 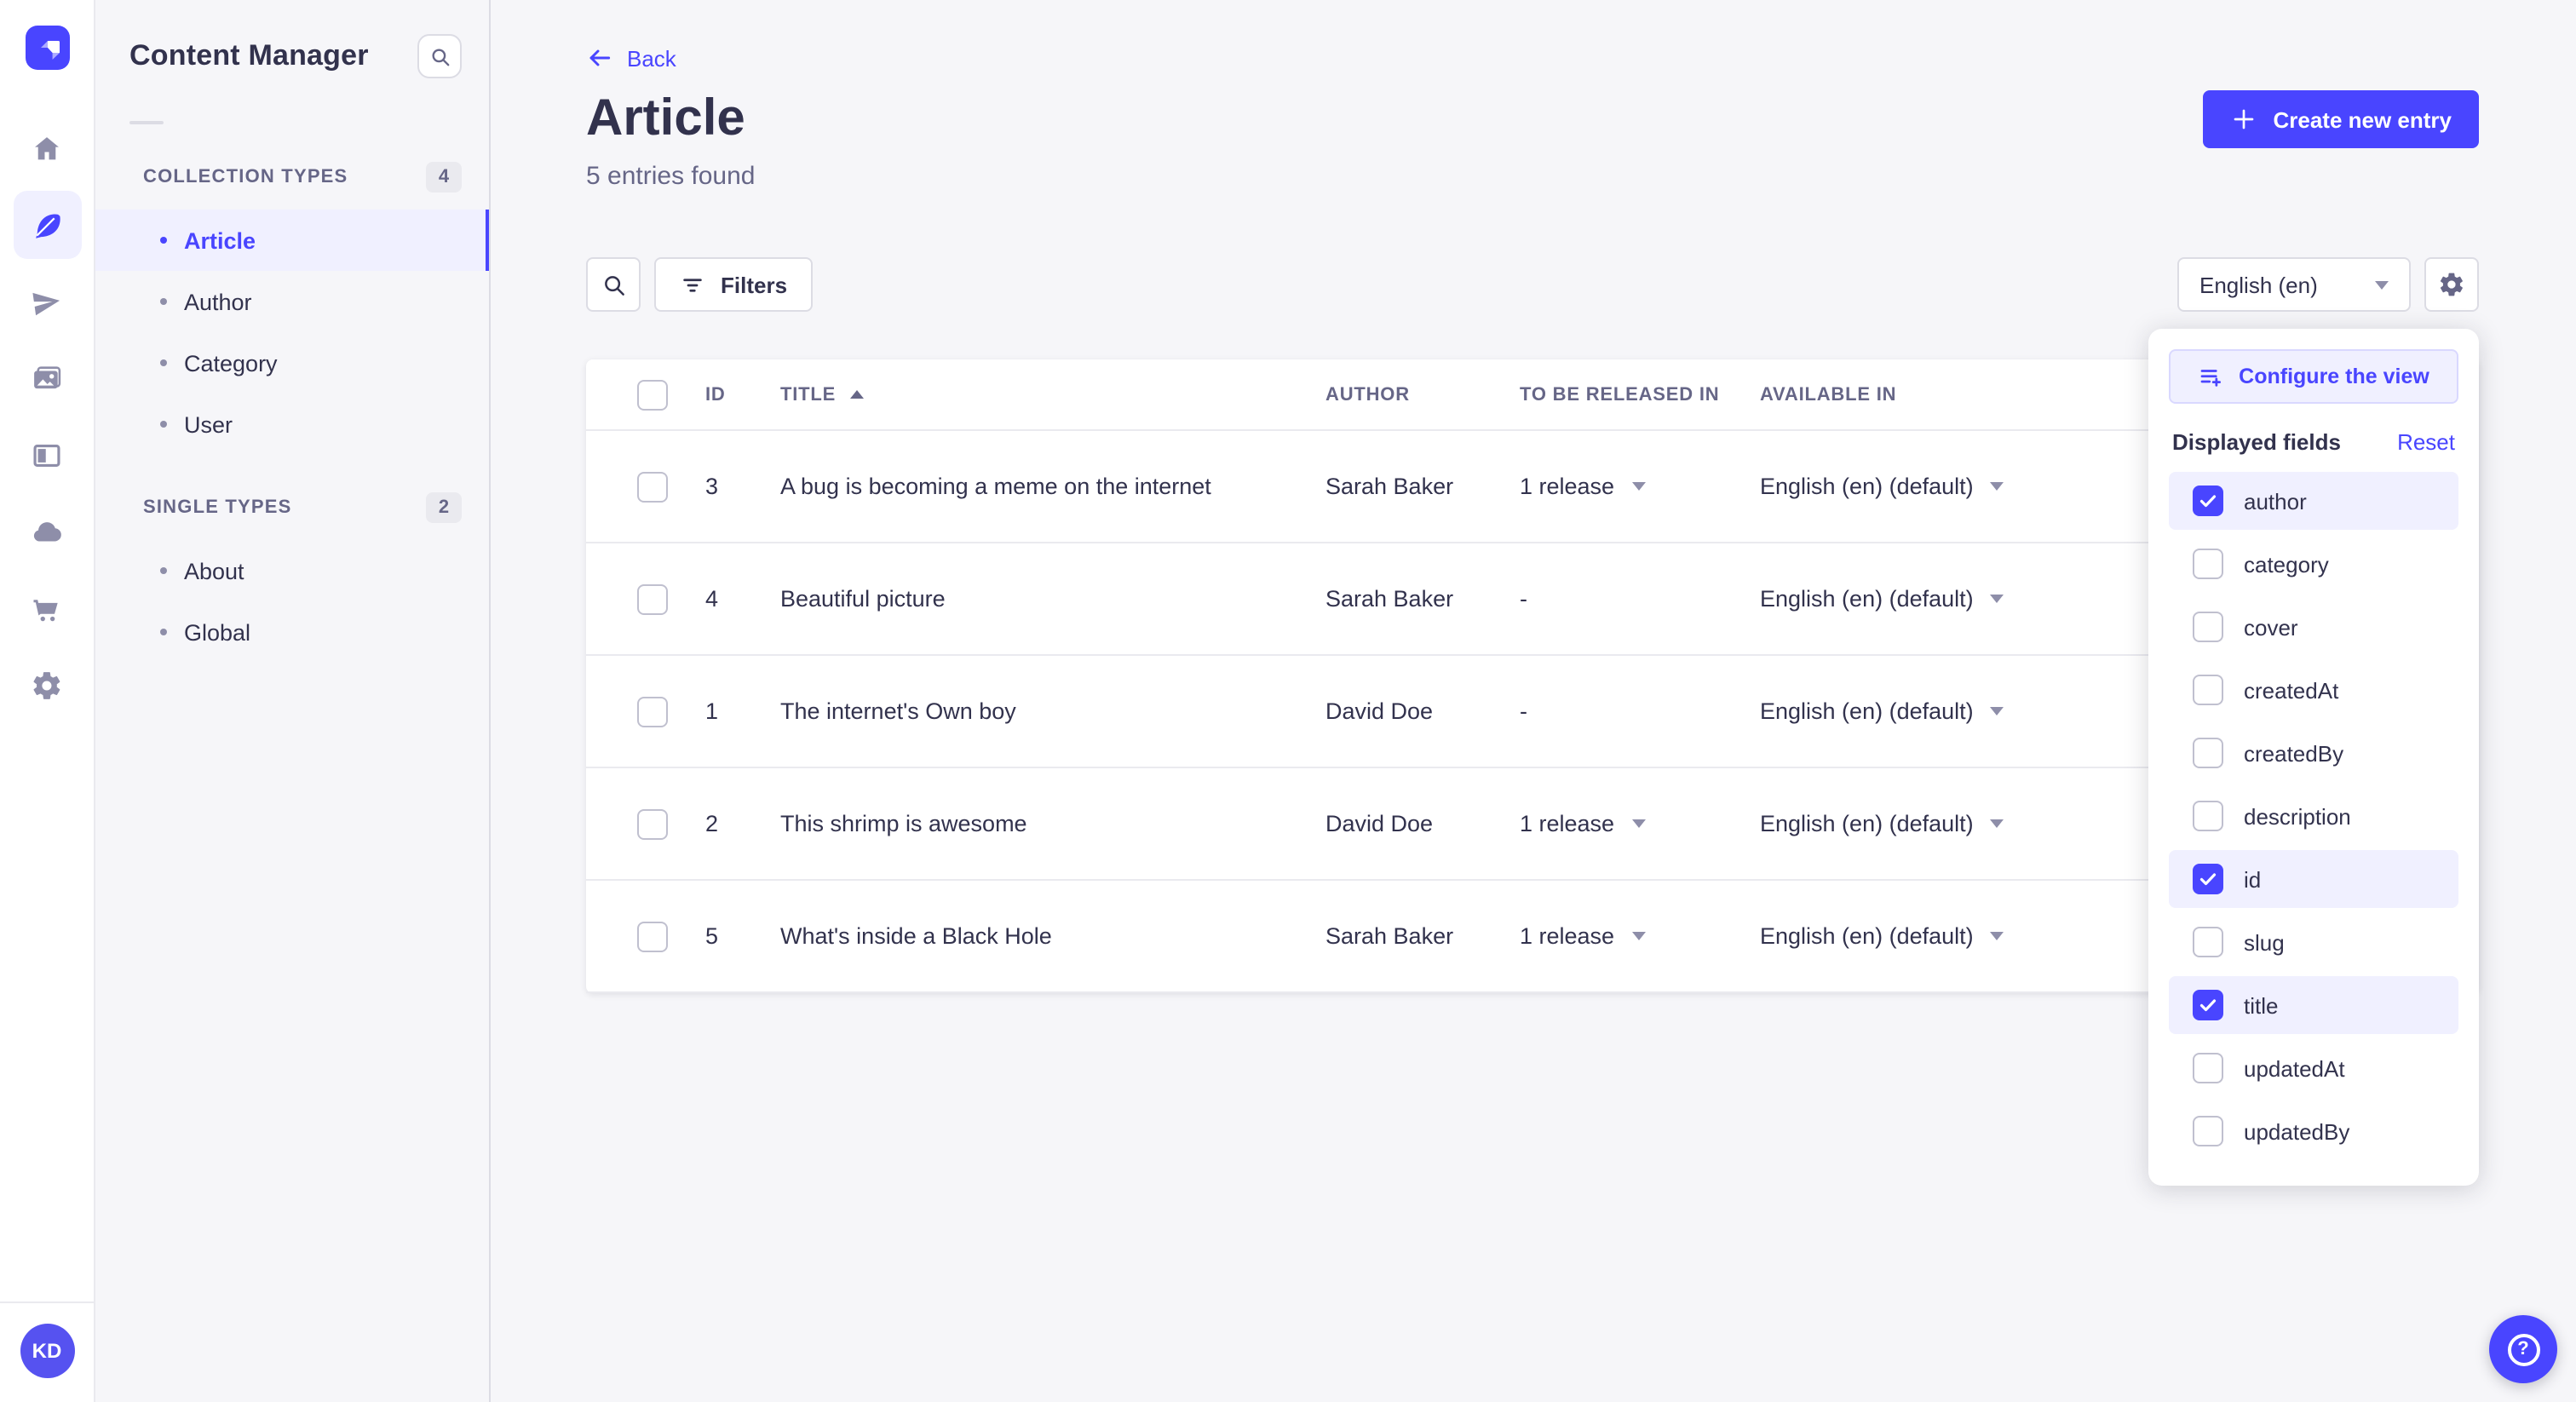 I want to click on search-icon, so click(x=614, y=285).